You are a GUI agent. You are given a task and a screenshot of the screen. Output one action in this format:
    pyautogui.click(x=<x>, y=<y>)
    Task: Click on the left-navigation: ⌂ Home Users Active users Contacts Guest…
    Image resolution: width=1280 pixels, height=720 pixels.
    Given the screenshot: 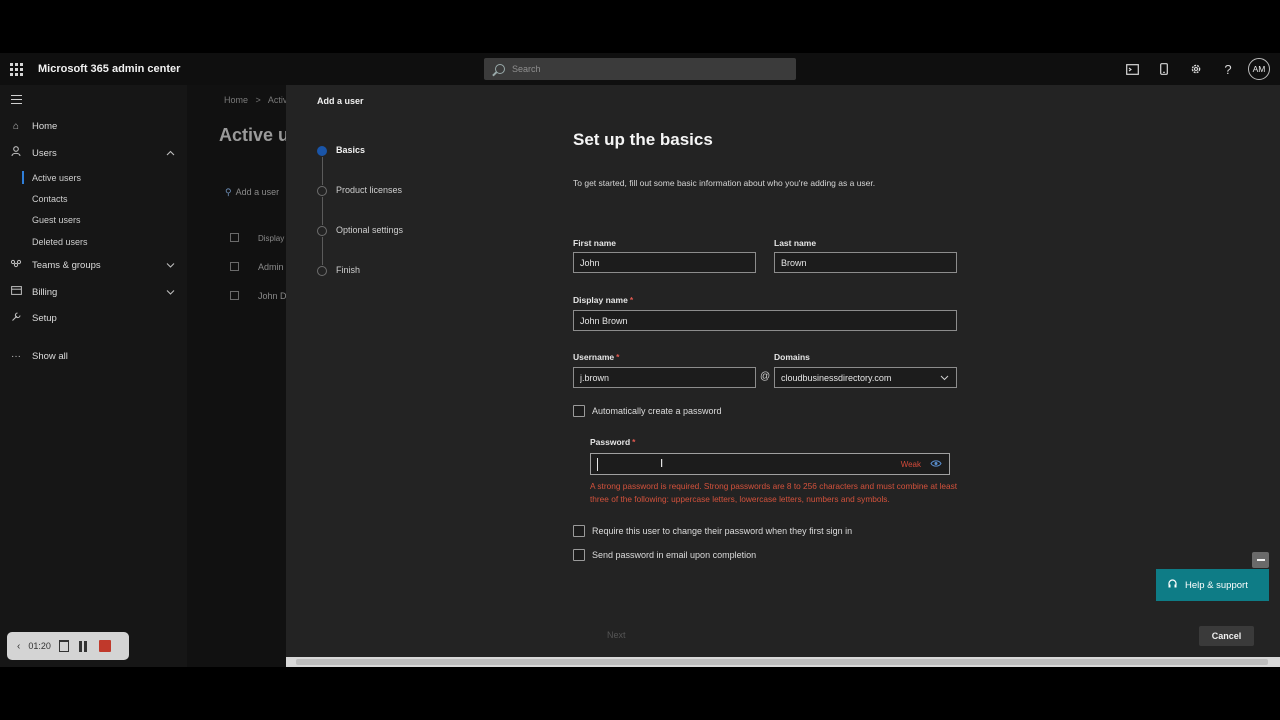 What is the action you would take?
    pyautogui.click(x=93, y=376)
    